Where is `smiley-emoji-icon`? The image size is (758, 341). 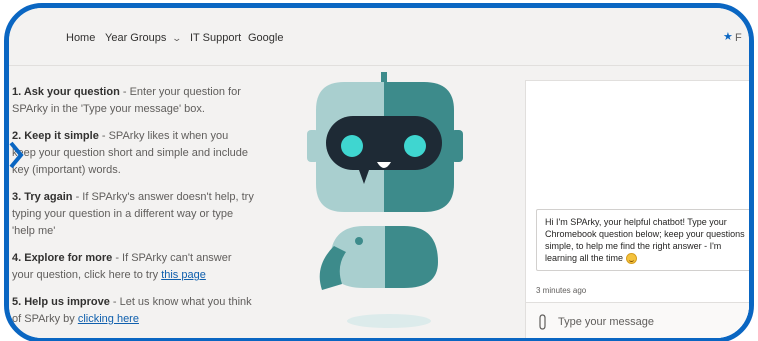
smiley-emoji-icon is located at coordinates (631, 259).